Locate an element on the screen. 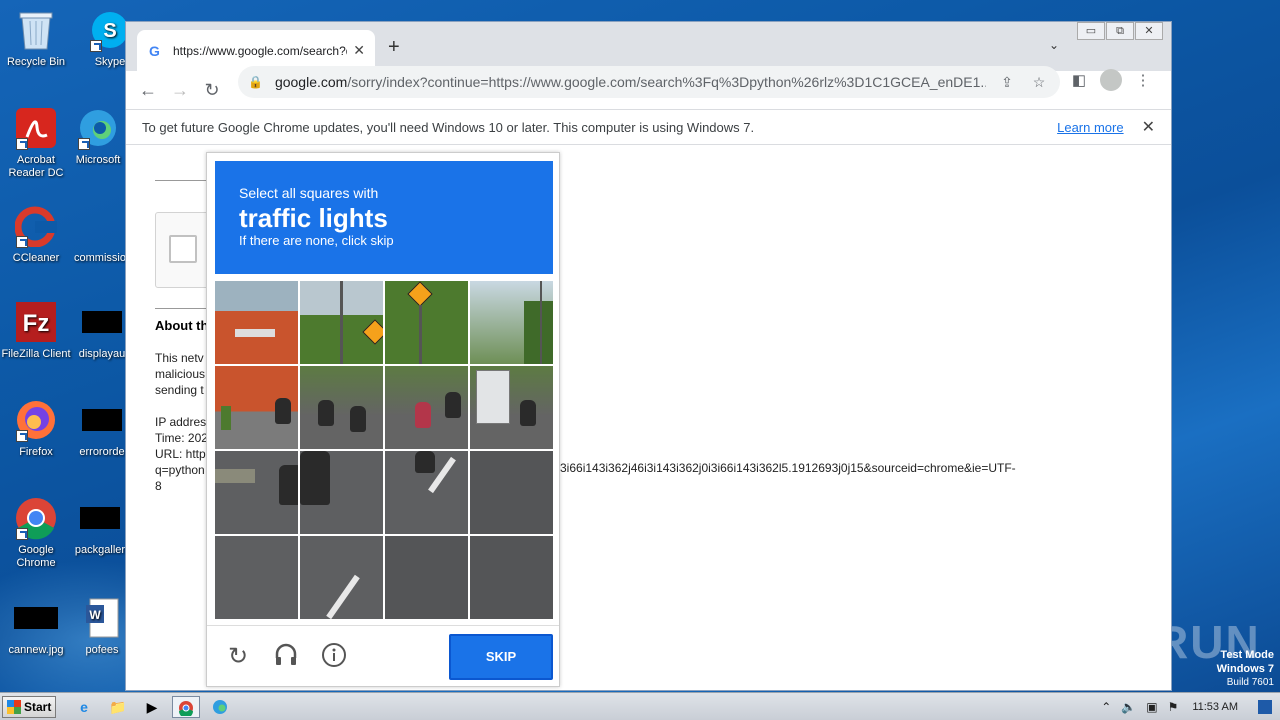 This screenshot has height=720, width=1280. tab-google-search: G https://www.google.com/search?q= ✕ is located at coordinates (256, 50).